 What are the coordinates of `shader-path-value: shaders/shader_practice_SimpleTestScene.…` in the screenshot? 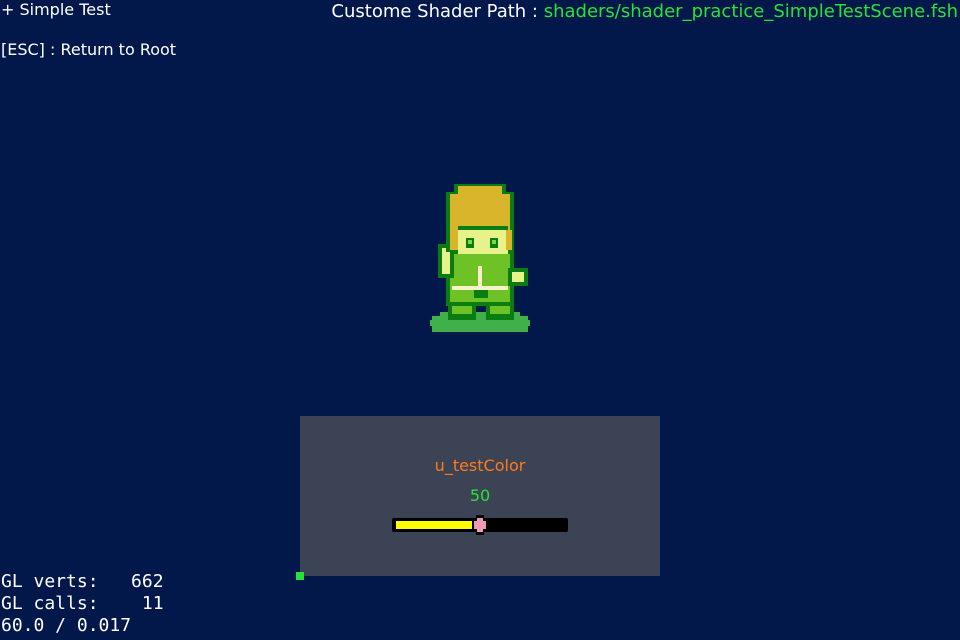 It's located at (750, 11).